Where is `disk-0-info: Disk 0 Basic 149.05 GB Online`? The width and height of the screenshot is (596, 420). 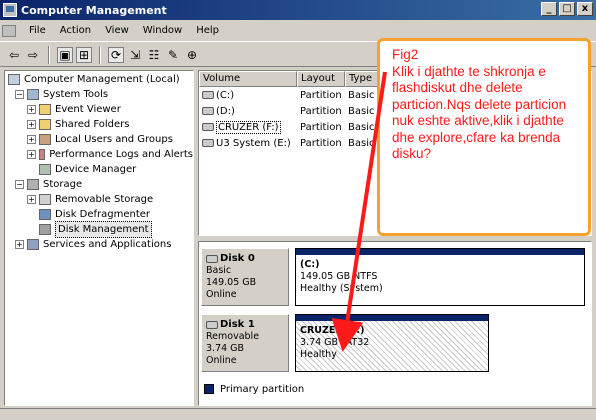
disk-0-info: Disk 0 Basic 149.05 GB Online is located at coordinates (245, 277).